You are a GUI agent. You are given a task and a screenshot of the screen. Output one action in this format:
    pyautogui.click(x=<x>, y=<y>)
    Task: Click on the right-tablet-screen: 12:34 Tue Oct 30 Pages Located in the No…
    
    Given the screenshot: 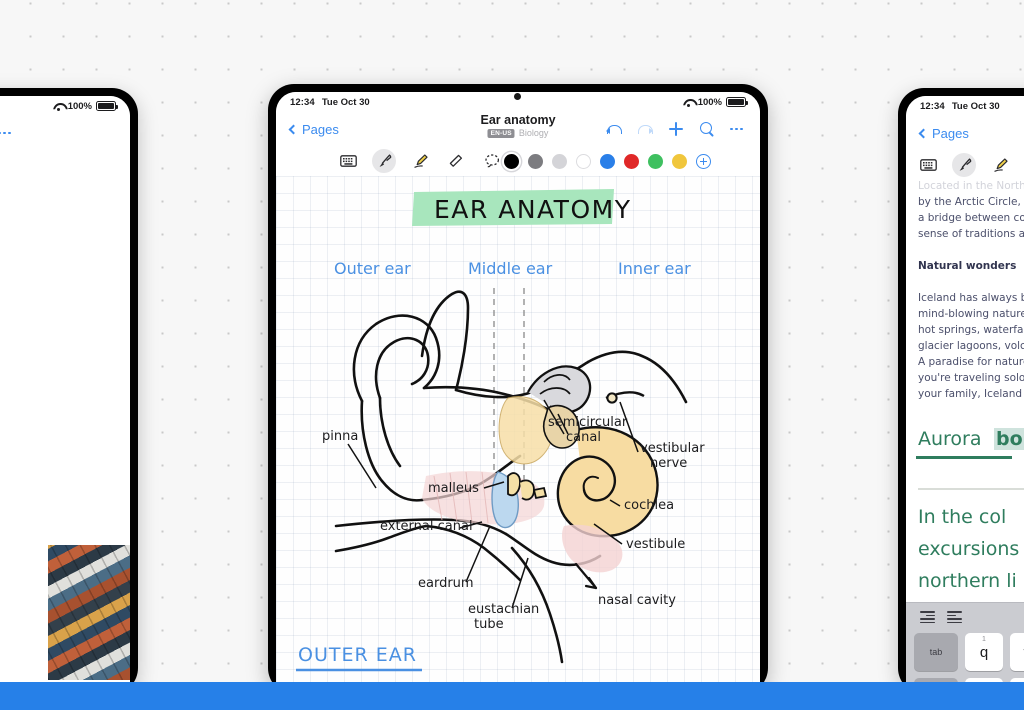 What is the action you would take?
    pyautogui.click(x=965, y=395)
    